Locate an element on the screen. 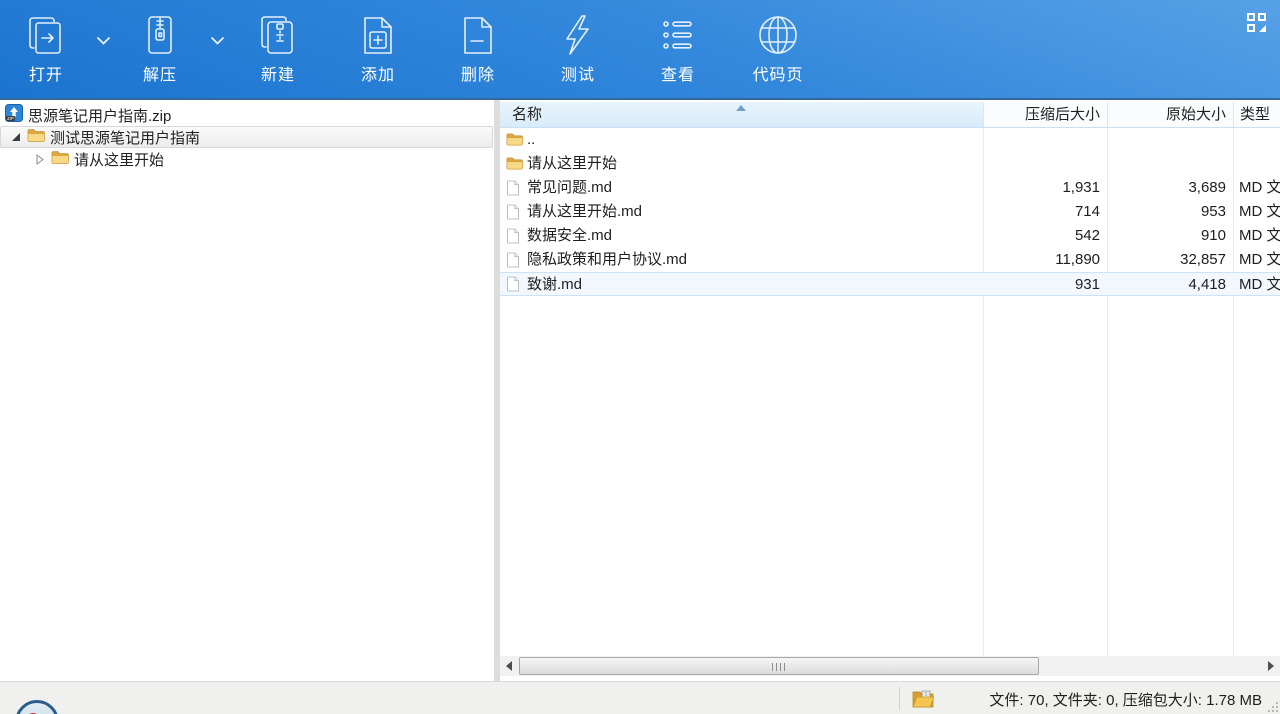  file-row: 请从这里开始.md 714 953 MD 文件 is located at coordinates (890, 212).